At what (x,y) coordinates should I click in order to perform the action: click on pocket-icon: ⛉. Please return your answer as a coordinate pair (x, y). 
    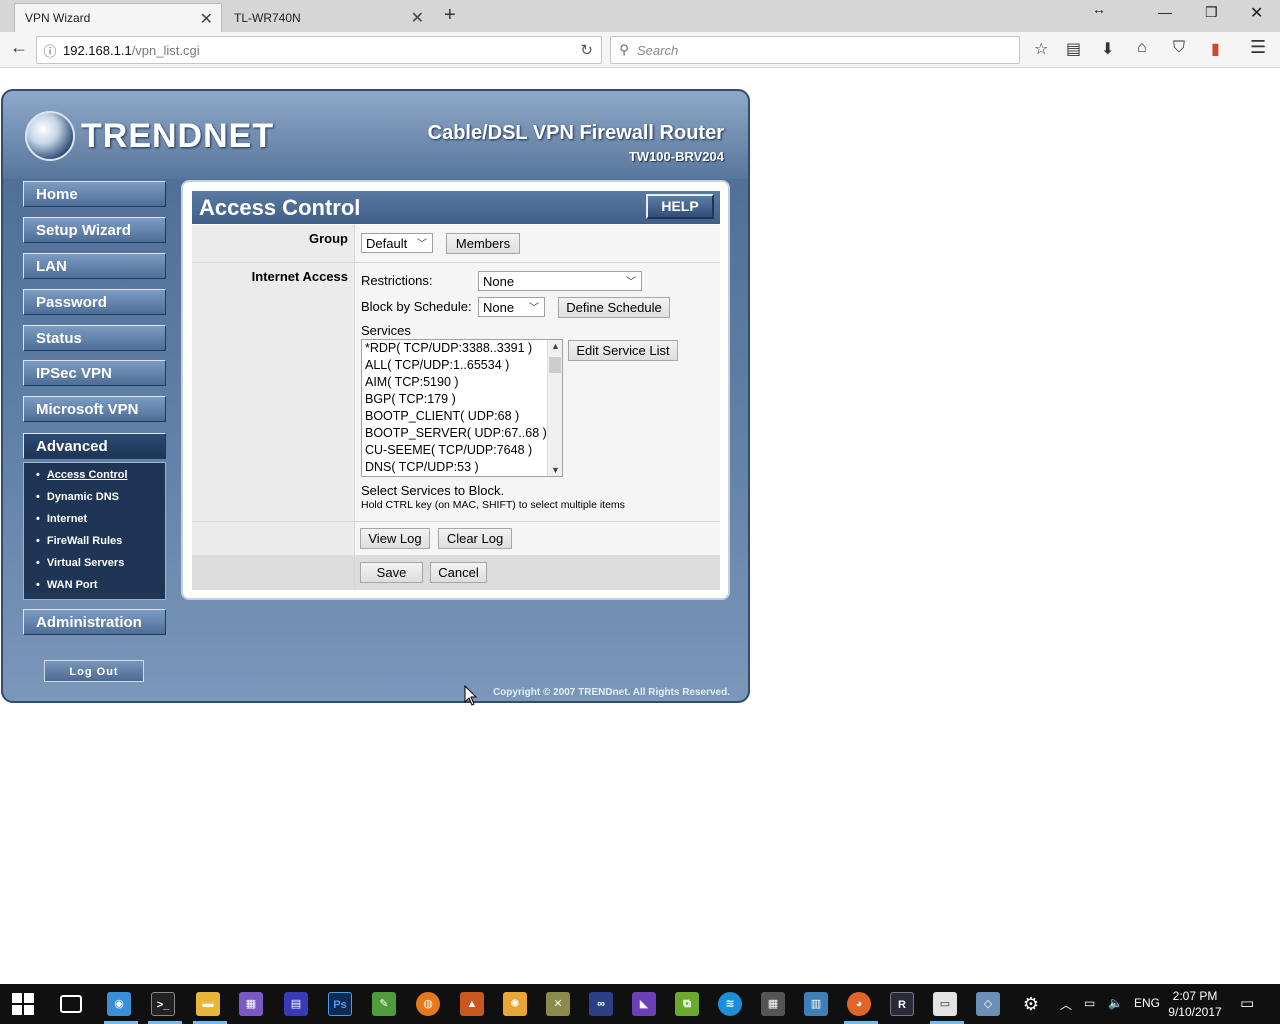
    Looking at the image, I should click on (1179, 48).